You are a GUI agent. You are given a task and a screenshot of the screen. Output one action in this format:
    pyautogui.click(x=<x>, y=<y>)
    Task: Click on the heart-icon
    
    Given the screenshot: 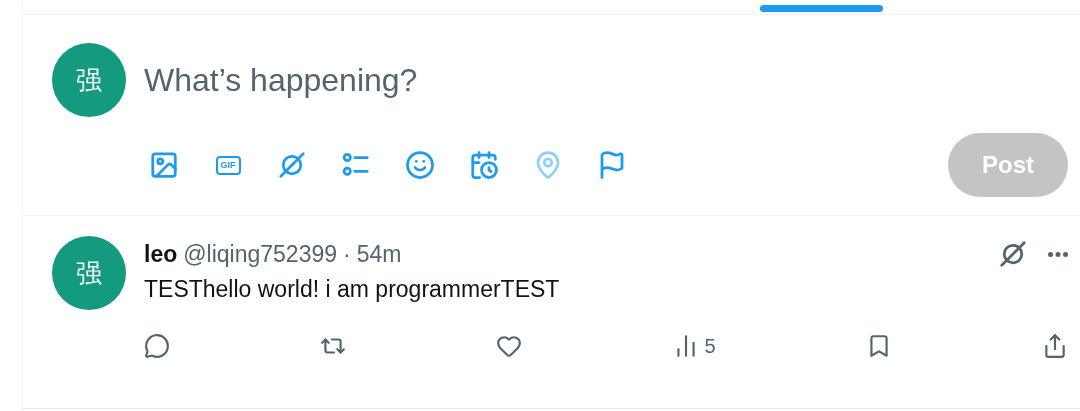 What is the action you would take?
    pyautogui.click(x=509, y=346)
    